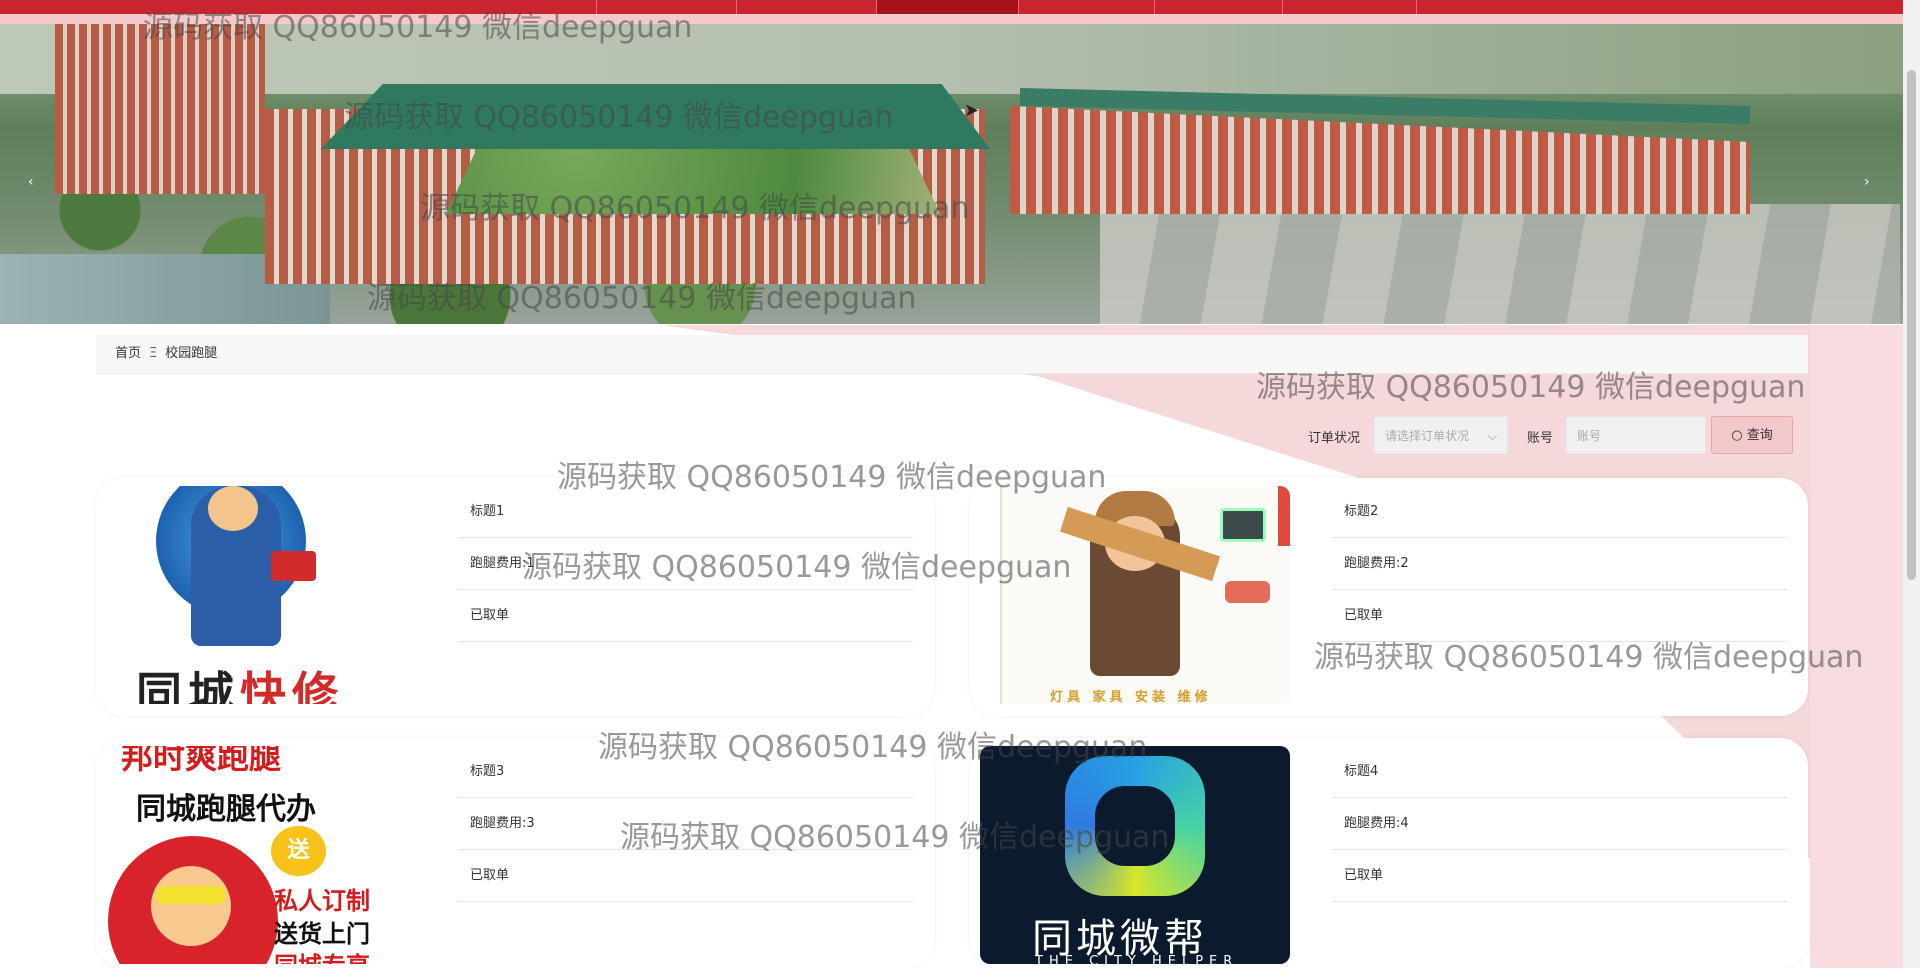  Describe the element at coordinates (1131, 697) in the screenshot. I see `image-caption: 灯具 家具 安装 维修` at that location.